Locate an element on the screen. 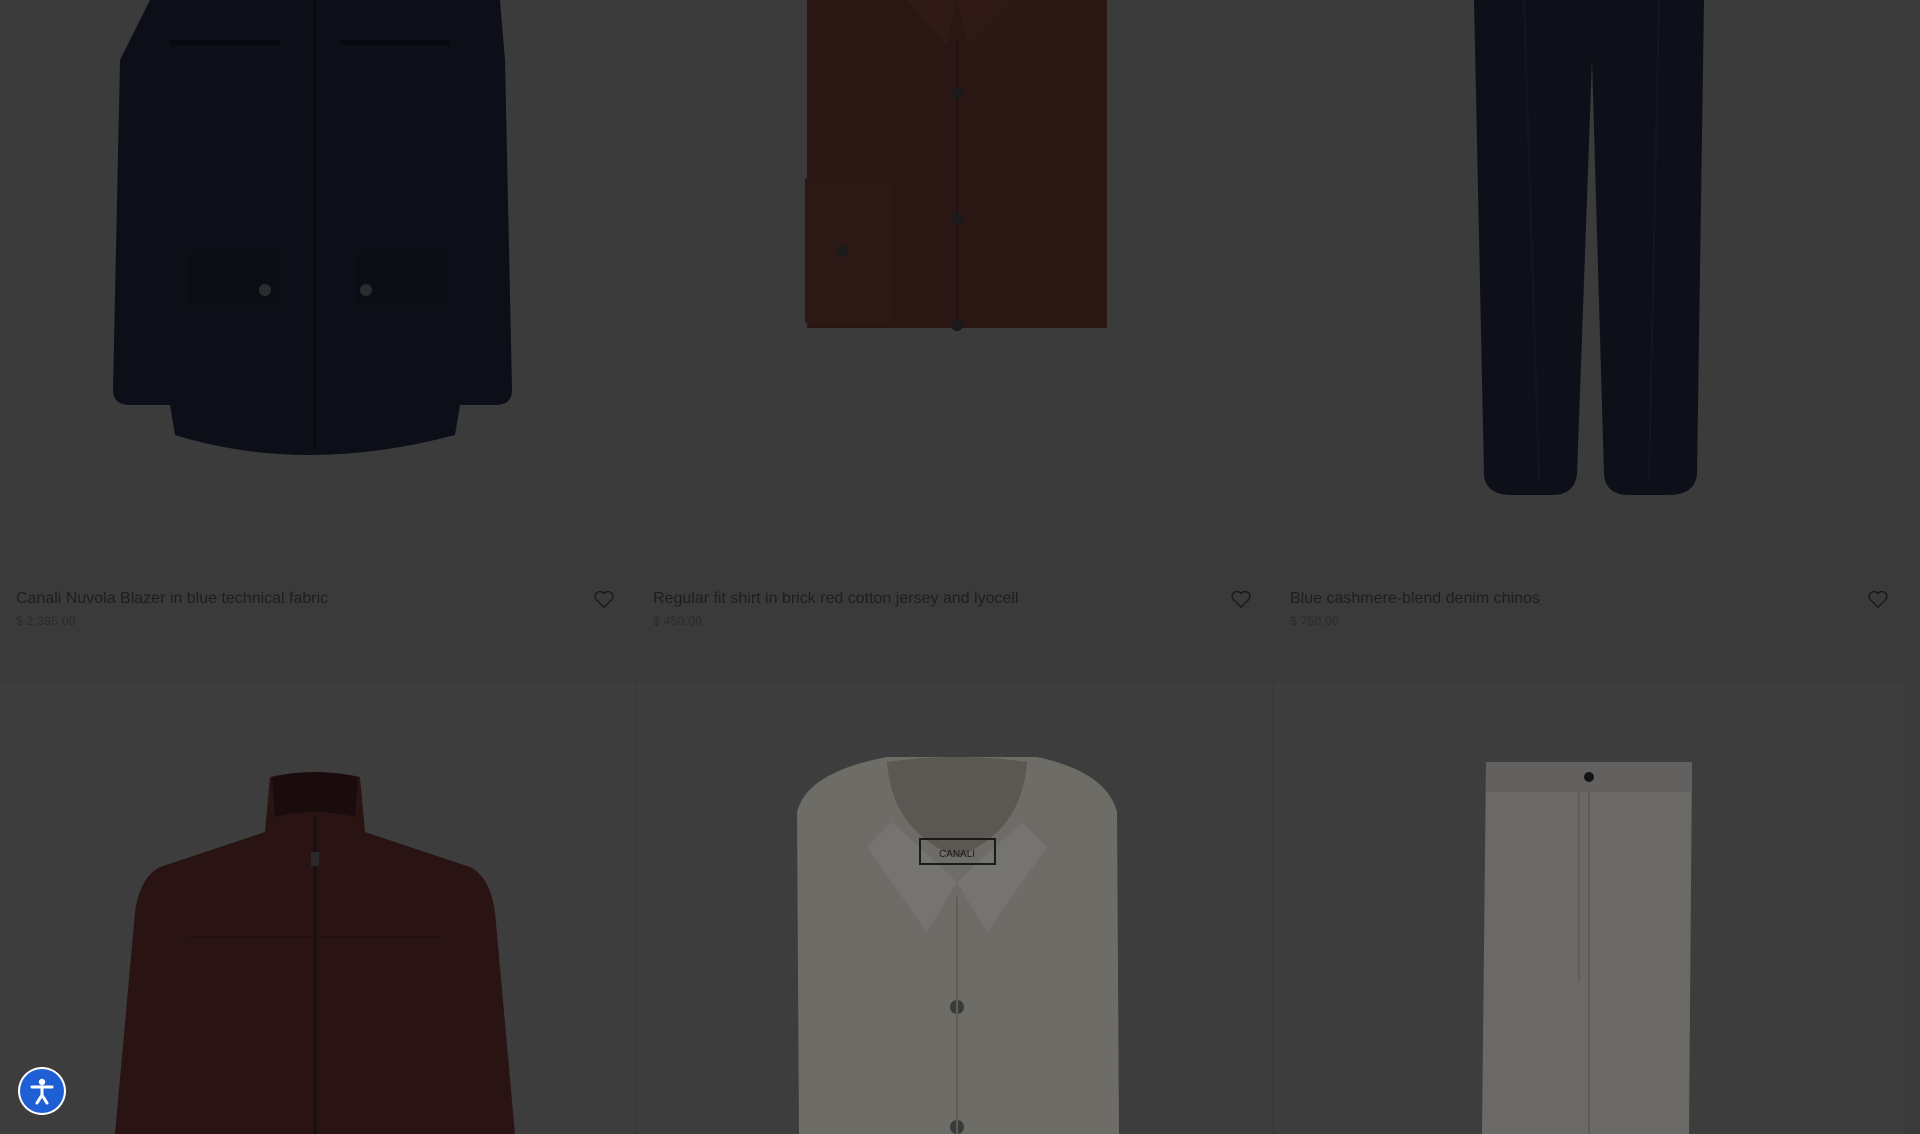 The width and height of the screenshot is (1920, 1134). white-shirt-image: CANALI is located at coordinates (958, 945).